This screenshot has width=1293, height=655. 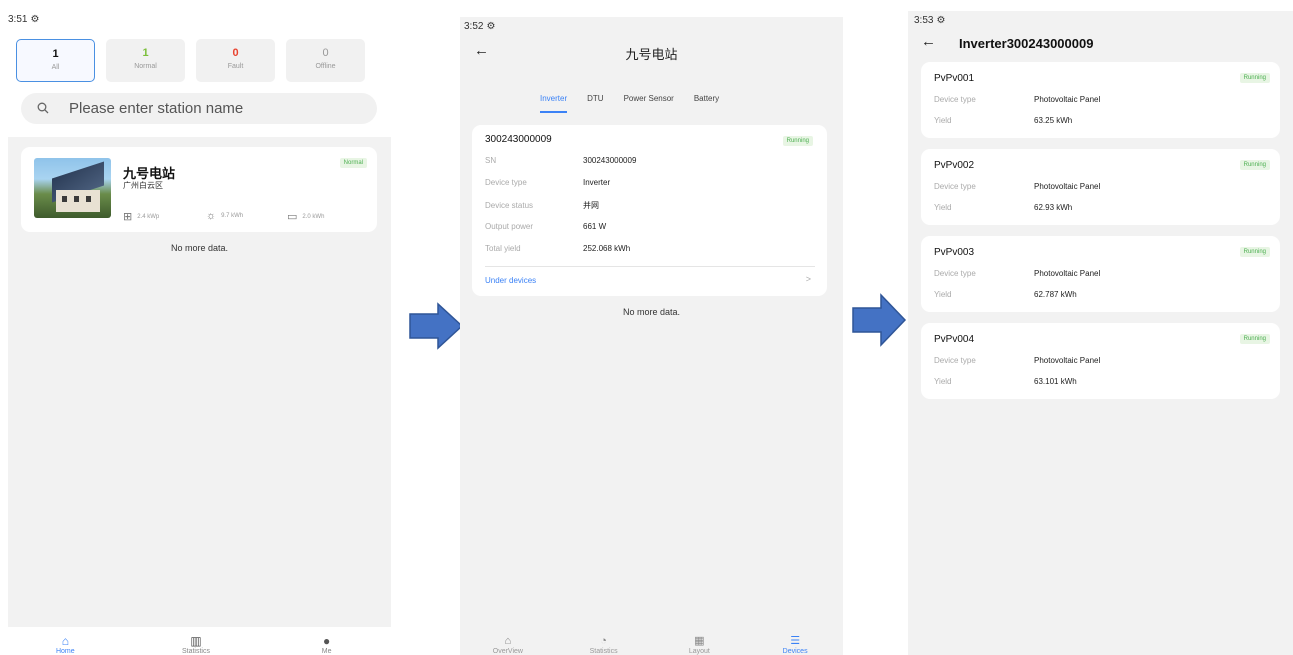 I want to click on status-time: 3:52, so click(x=474, y=26).